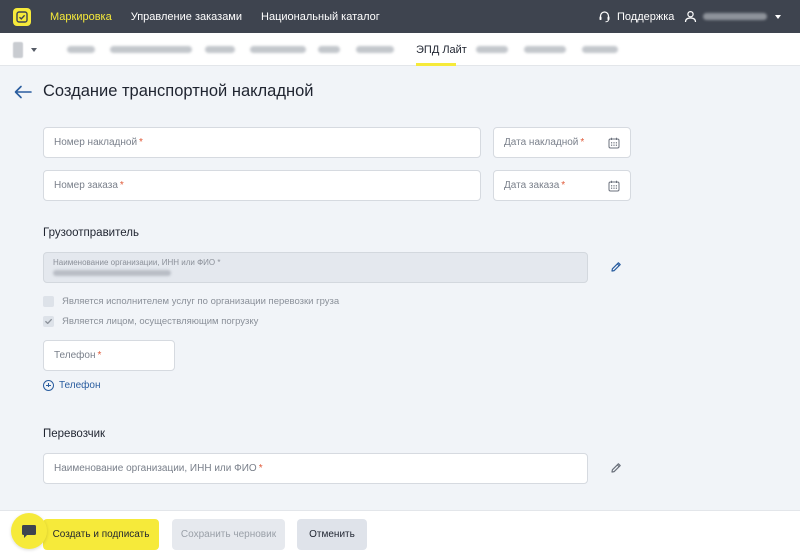  What do you see at coordinates (315, 468) in the screenshot?
I see `carrier-org-field: Наименование организации, ИНН или ФИО *` at bounding box center [315, 468].